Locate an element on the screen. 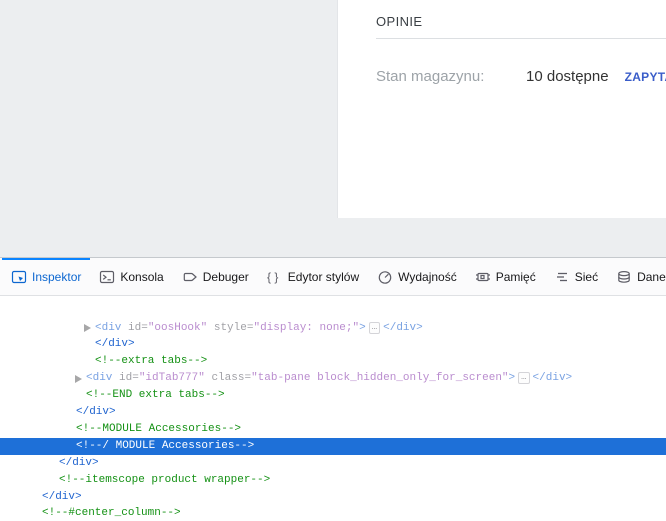 This screenshot has width=666, height=521. markup-line: <!--itemscope product wrapper--> is located at coordinates (333, 480).